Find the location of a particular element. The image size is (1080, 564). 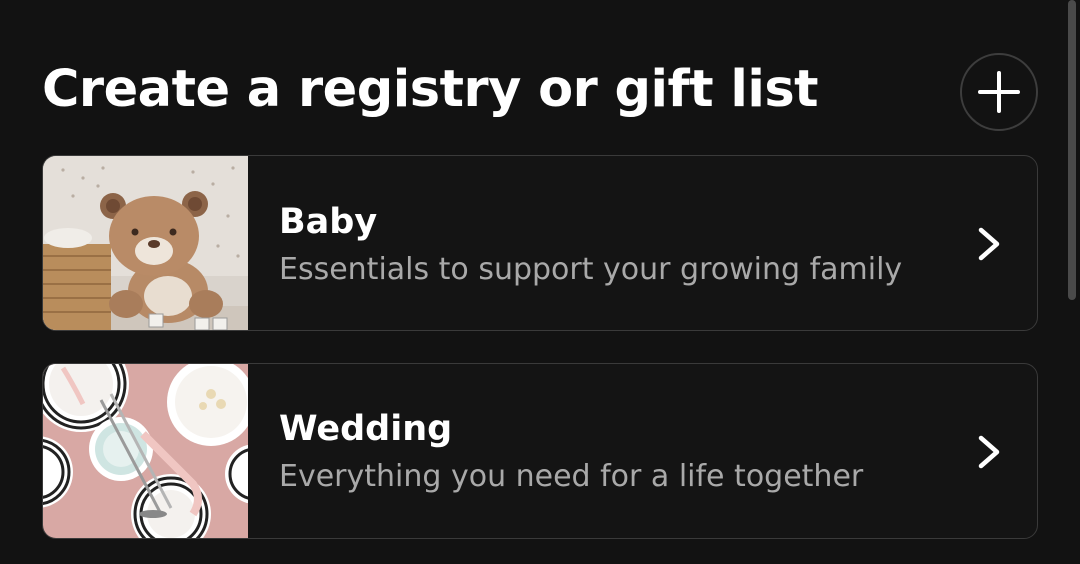

card-title-wedding: Wedding is located at coordinates (366, 429).